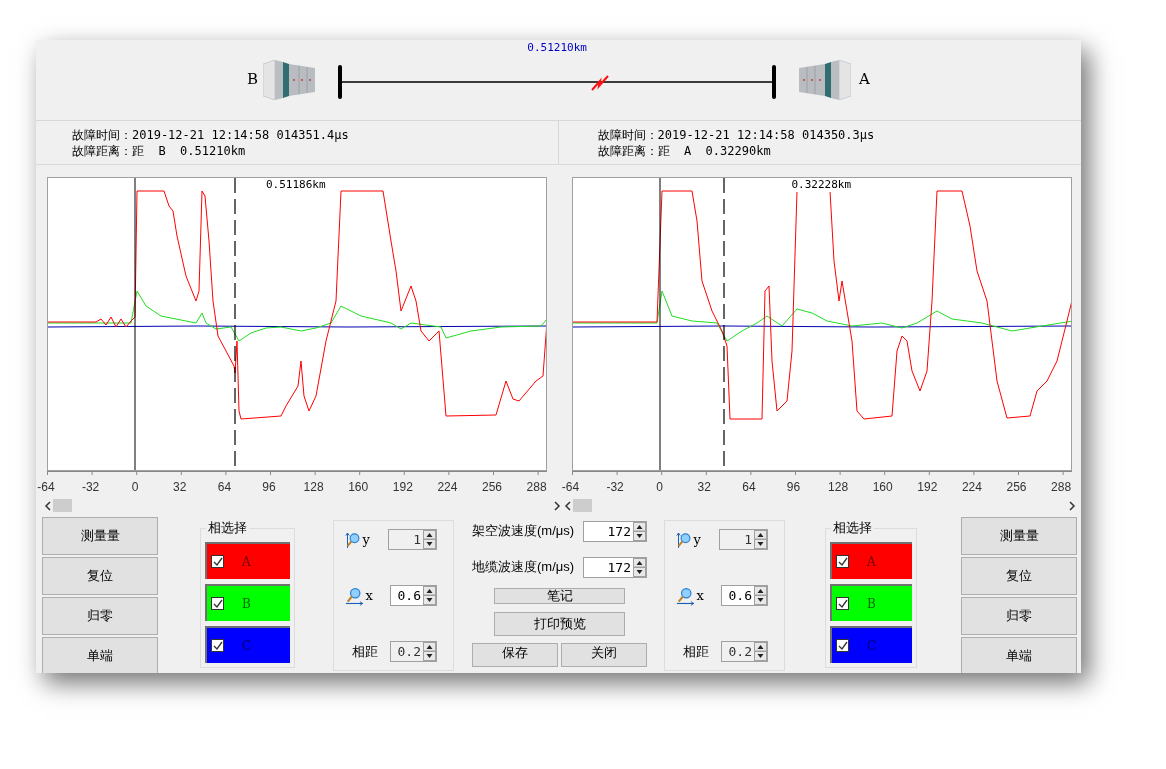  What do you see at coordinates (864, 79) in the screenshot?
I see `station-label: A` at bounding box center [864, 79].